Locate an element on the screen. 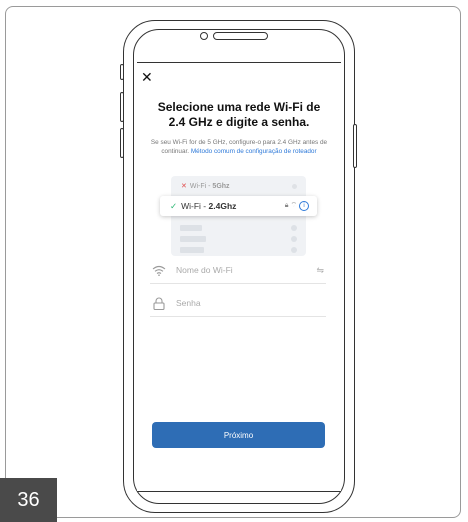 The height and width of the screenshot is (522, 468). wifi-name-row: ⇋ is located at coordinates (238, 270).